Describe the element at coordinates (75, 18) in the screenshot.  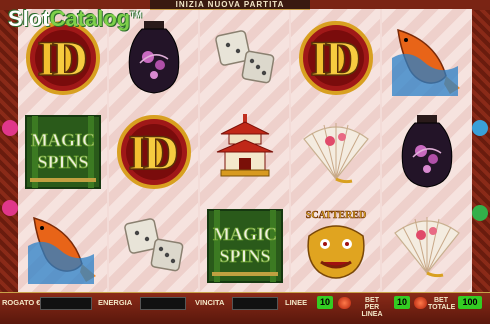
I see `watermark-logo: SlotCatalogTM` at that location.